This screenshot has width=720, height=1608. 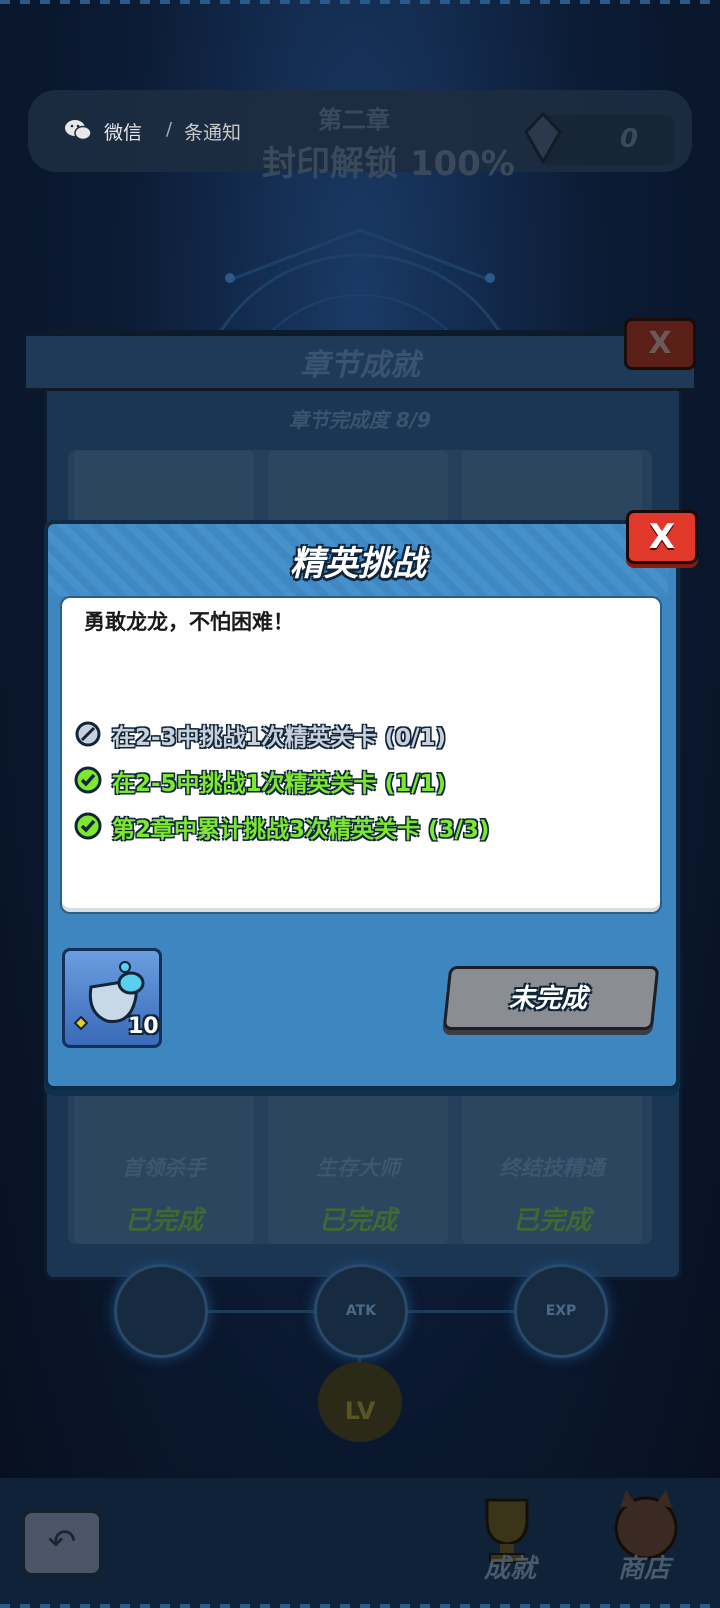 What do you see at coordinates (360, 2) in the screenshot?
I see `top-border` at bounding box center [360, 2].